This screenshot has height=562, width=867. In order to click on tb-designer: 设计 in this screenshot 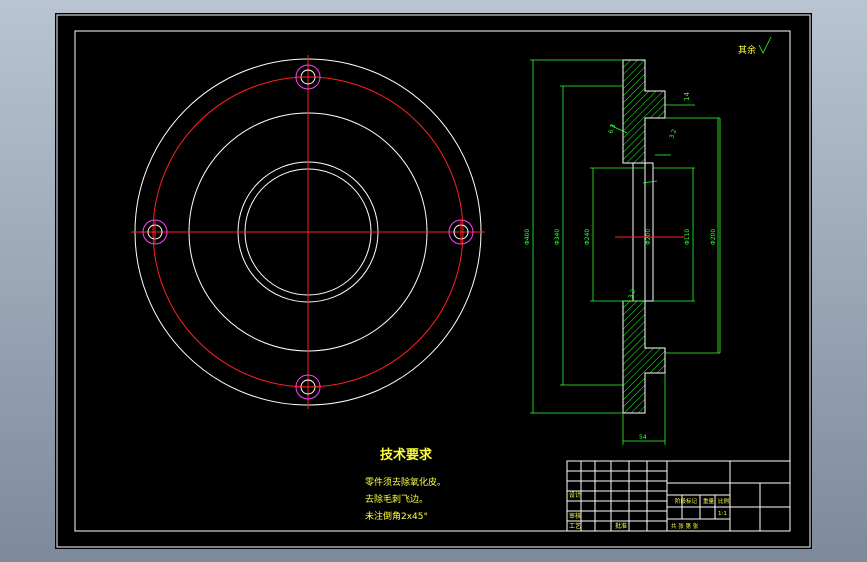, I will do `click(575, 495)`.